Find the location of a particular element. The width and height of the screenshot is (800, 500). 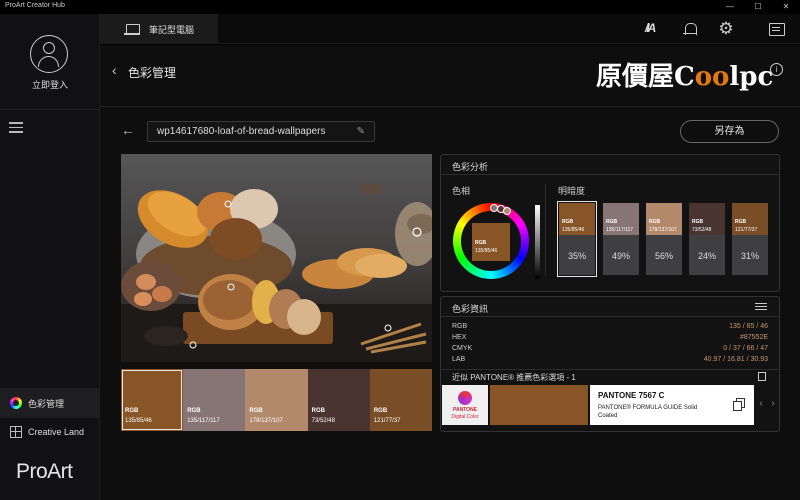

info-row-lab: LAB 40.97 / 16.81 / 30.93 is located at coordinates (610, 361).